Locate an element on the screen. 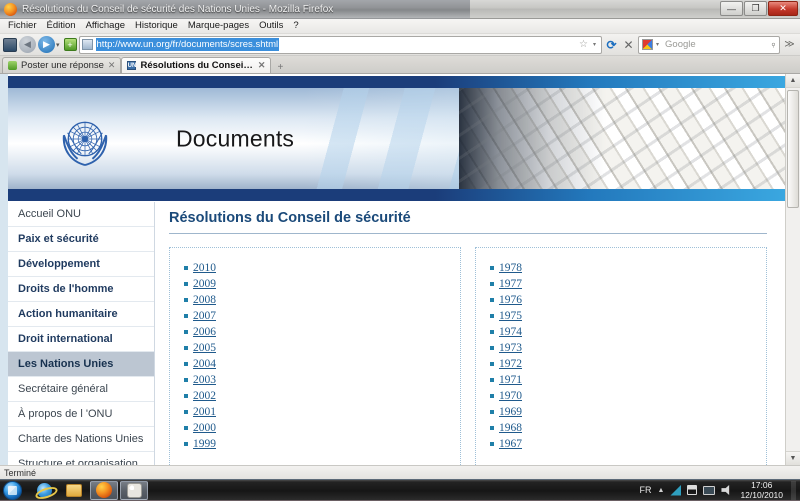 This screenshot has width=800, height=501. list-item: 1976 is located at coordinates (621, 300).